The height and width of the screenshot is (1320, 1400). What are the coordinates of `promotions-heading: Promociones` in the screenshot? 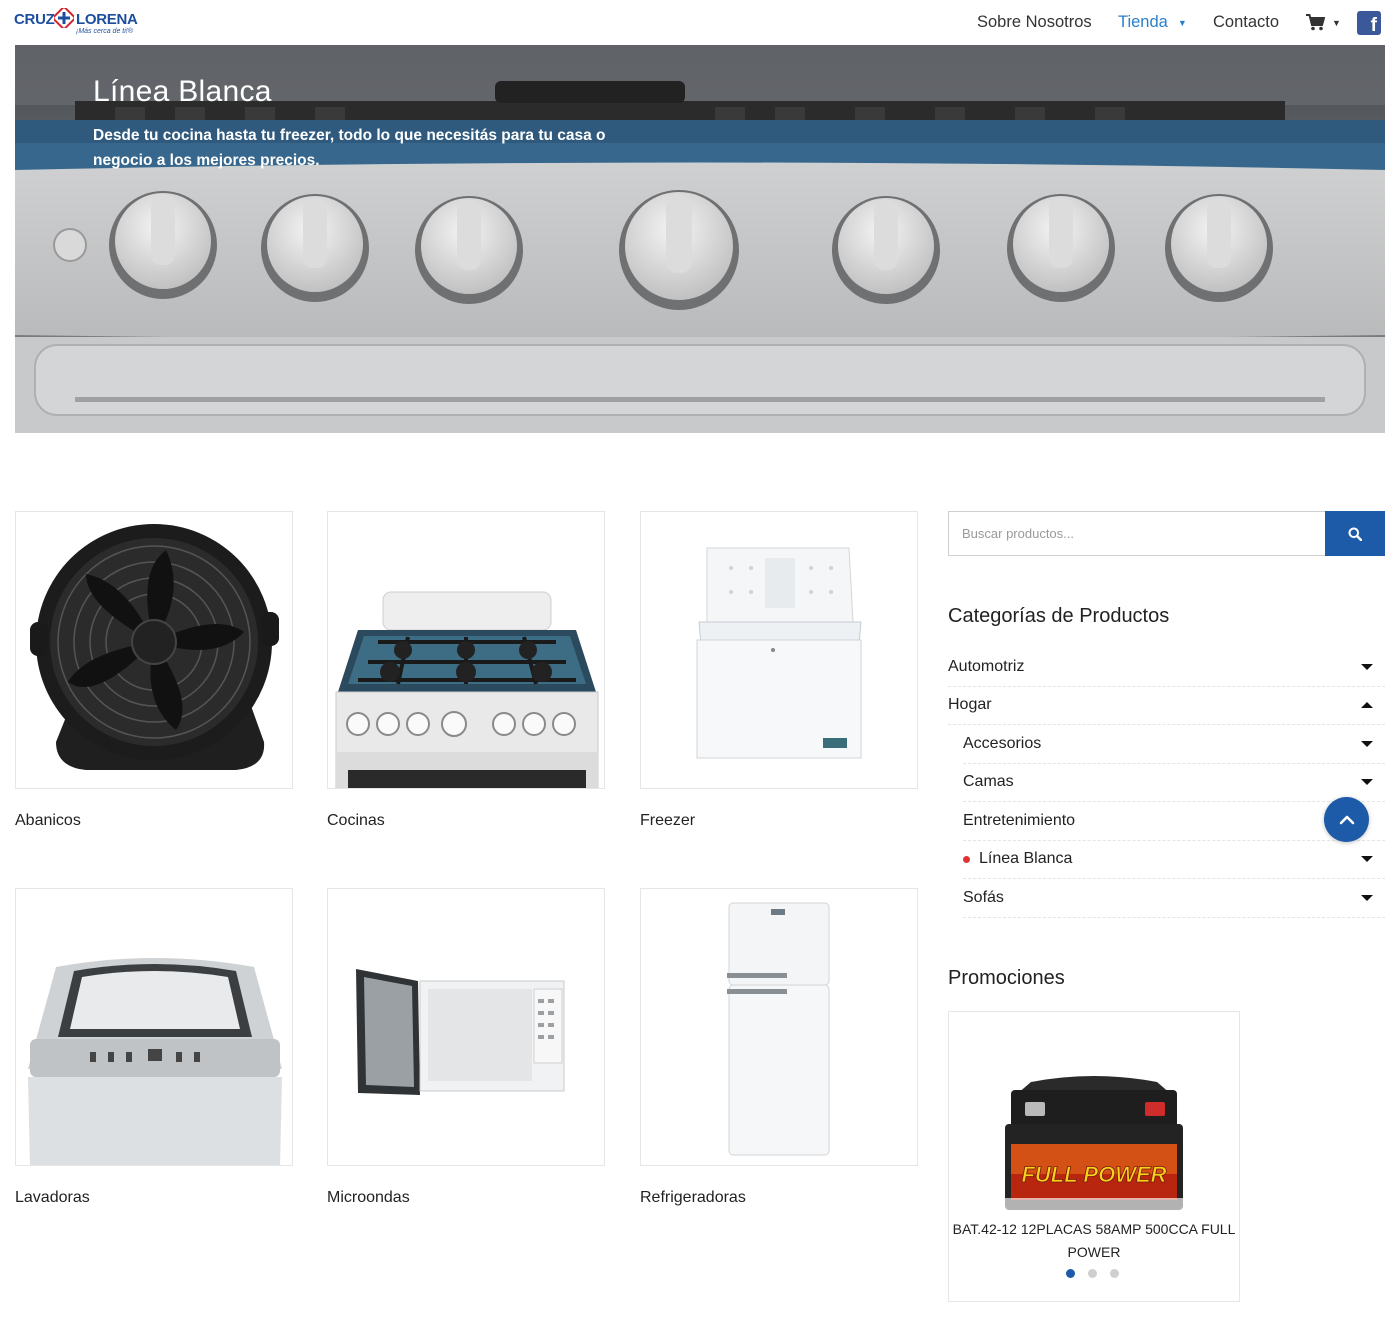 It's located at (1006, 978).